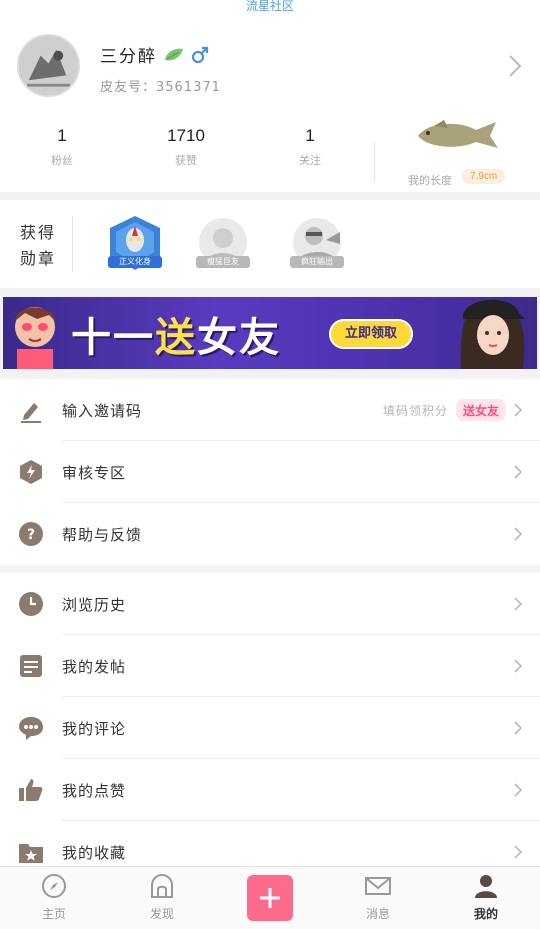 This screenshot has height=929, width=540. Describe the element at coordinates (270, 604) in the screenshot. I see `menu-item-history: 浏览历史` at that location.